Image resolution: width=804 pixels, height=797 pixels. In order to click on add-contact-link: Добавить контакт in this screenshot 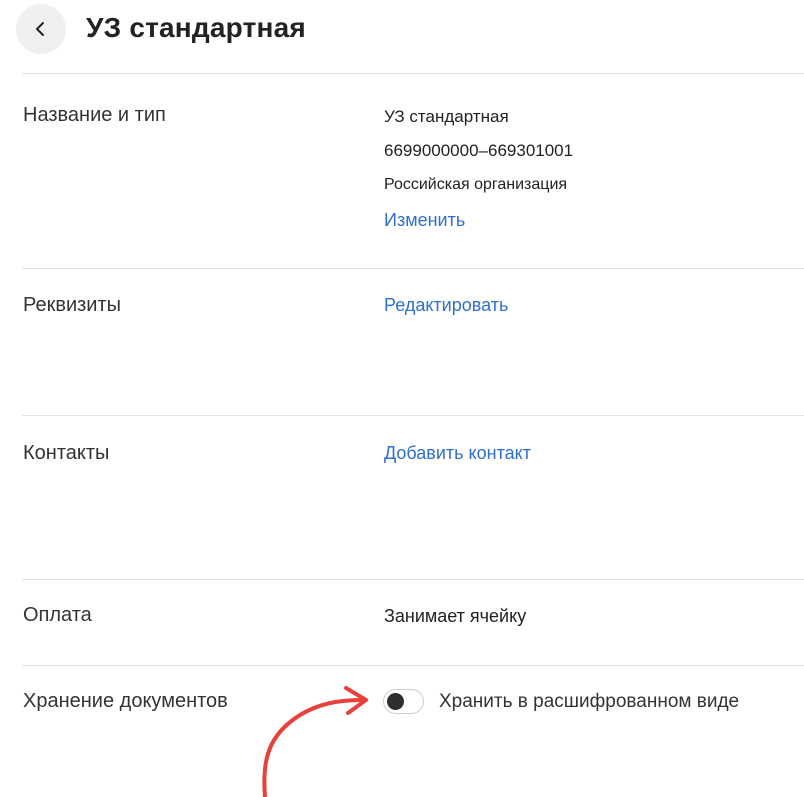, I will do `click(457, 453)`.